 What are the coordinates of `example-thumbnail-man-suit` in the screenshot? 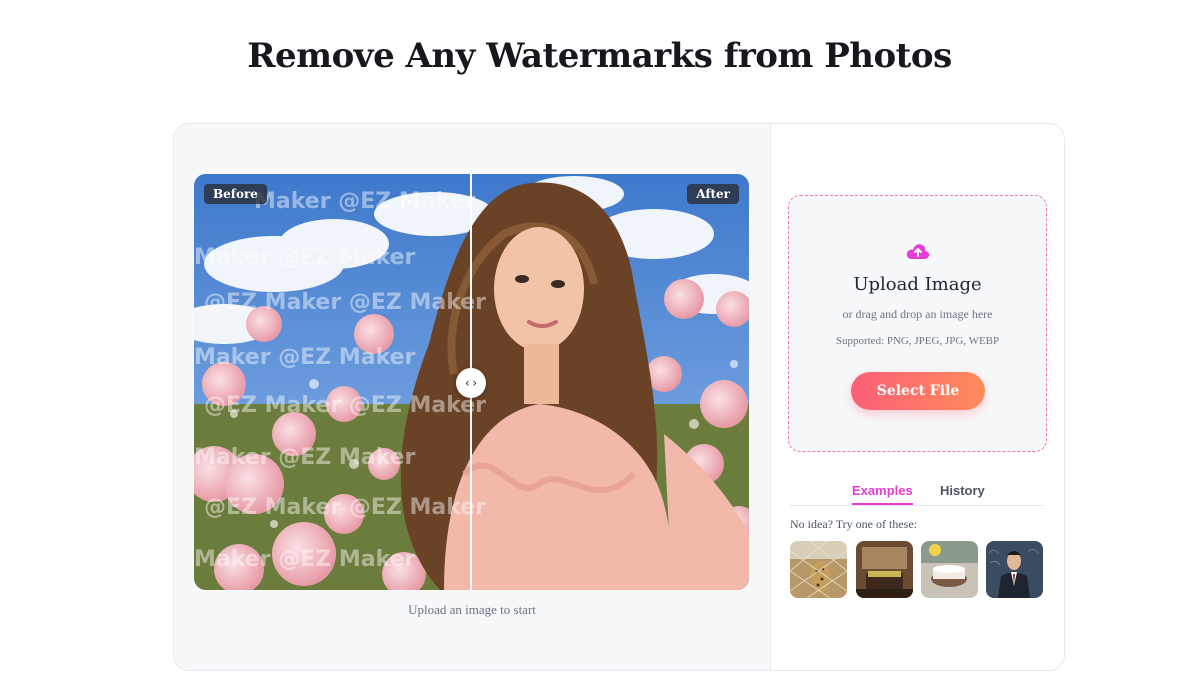 It's located at (1014, 569).